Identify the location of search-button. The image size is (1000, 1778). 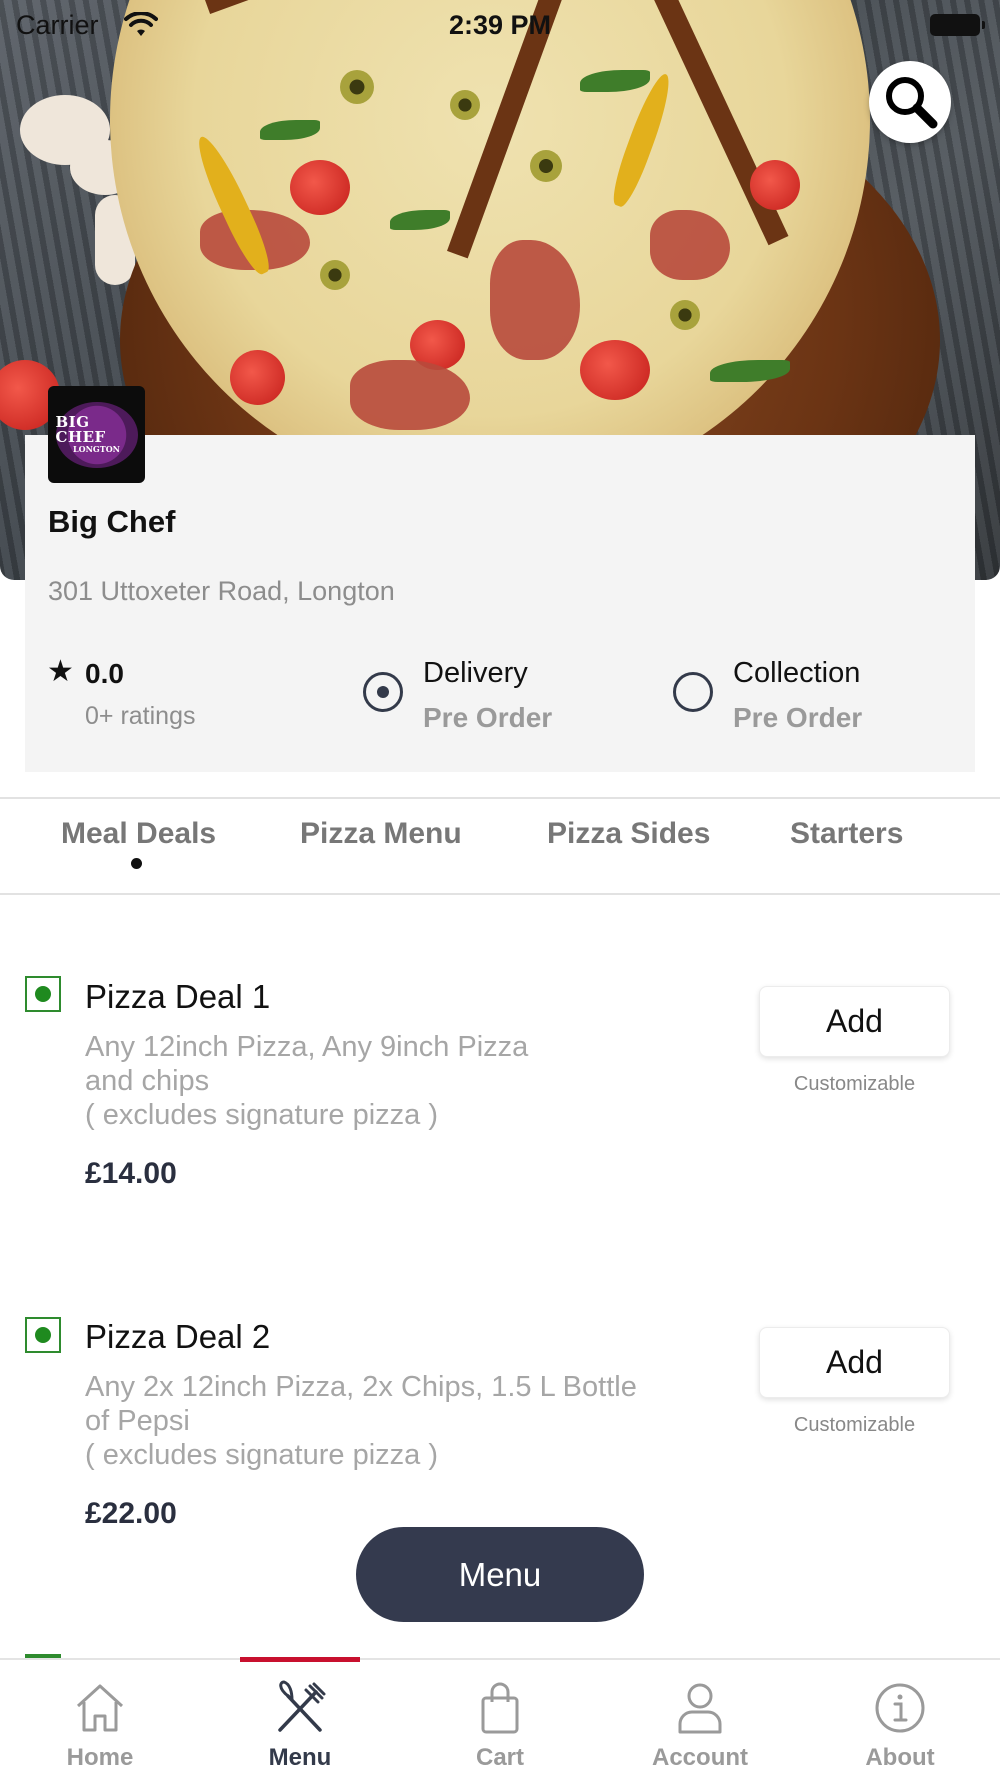
(910, 102).